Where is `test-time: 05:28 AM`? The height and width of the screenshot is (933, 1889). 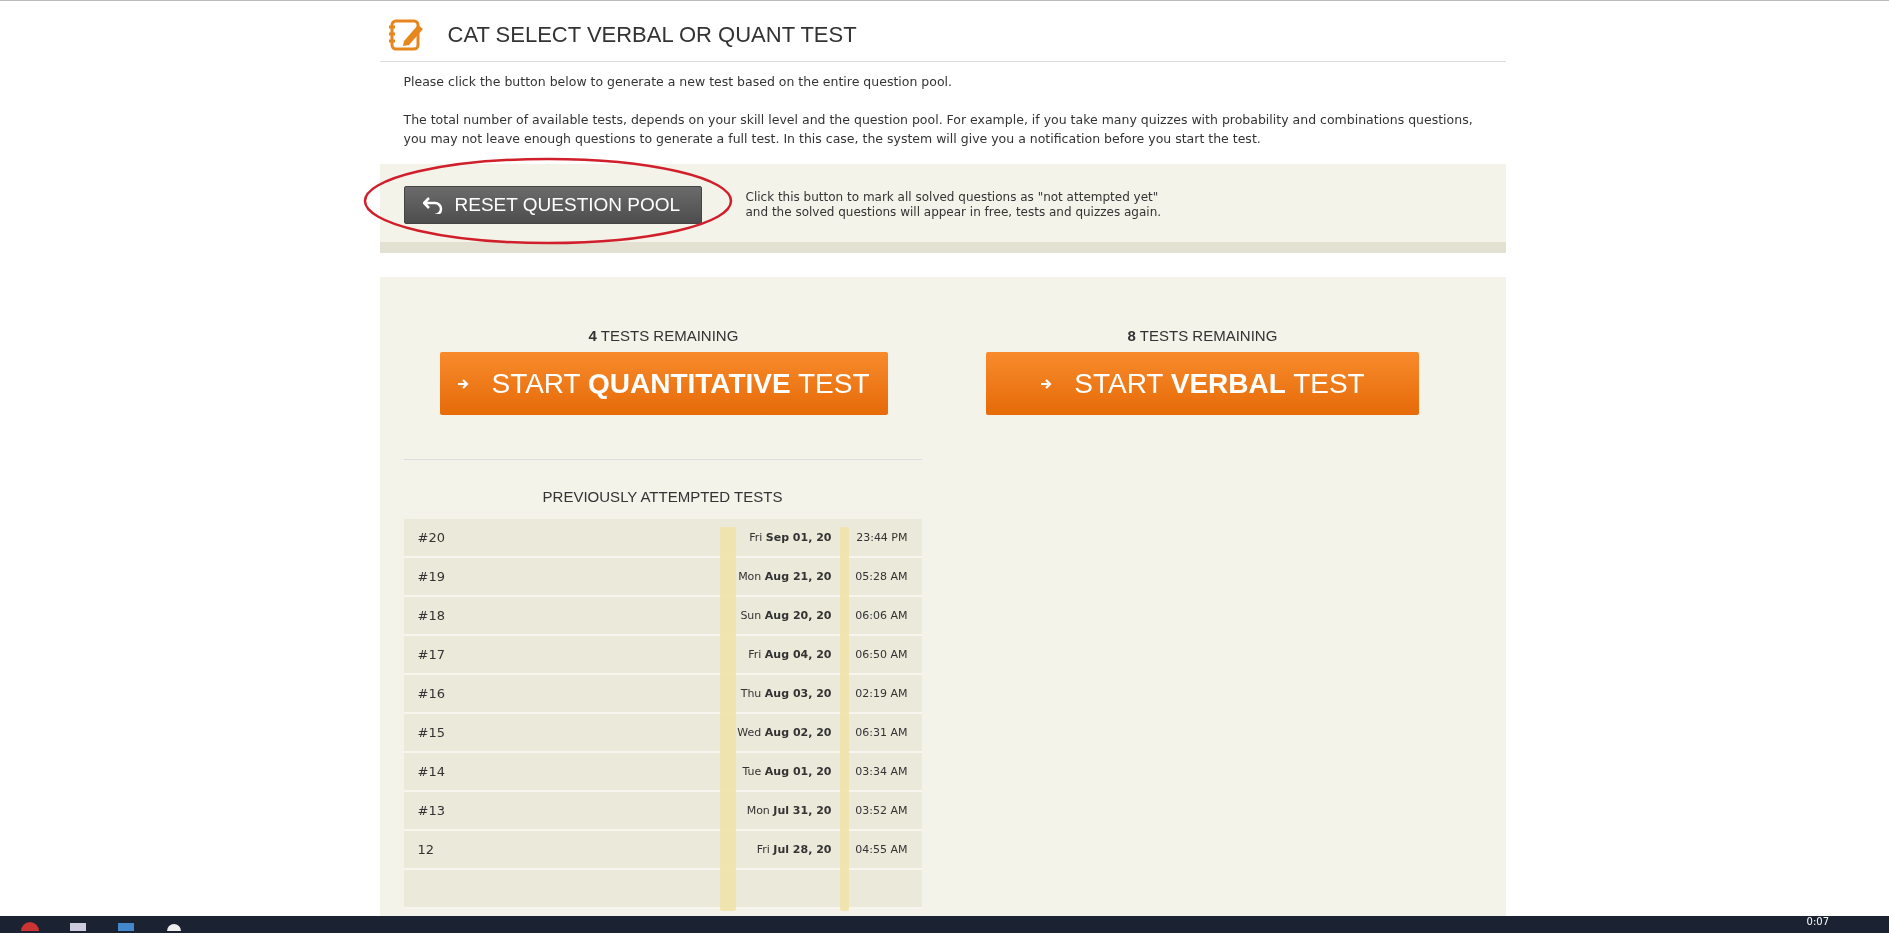 test-time: 05:28 AM is located at coordinates (881, 576).